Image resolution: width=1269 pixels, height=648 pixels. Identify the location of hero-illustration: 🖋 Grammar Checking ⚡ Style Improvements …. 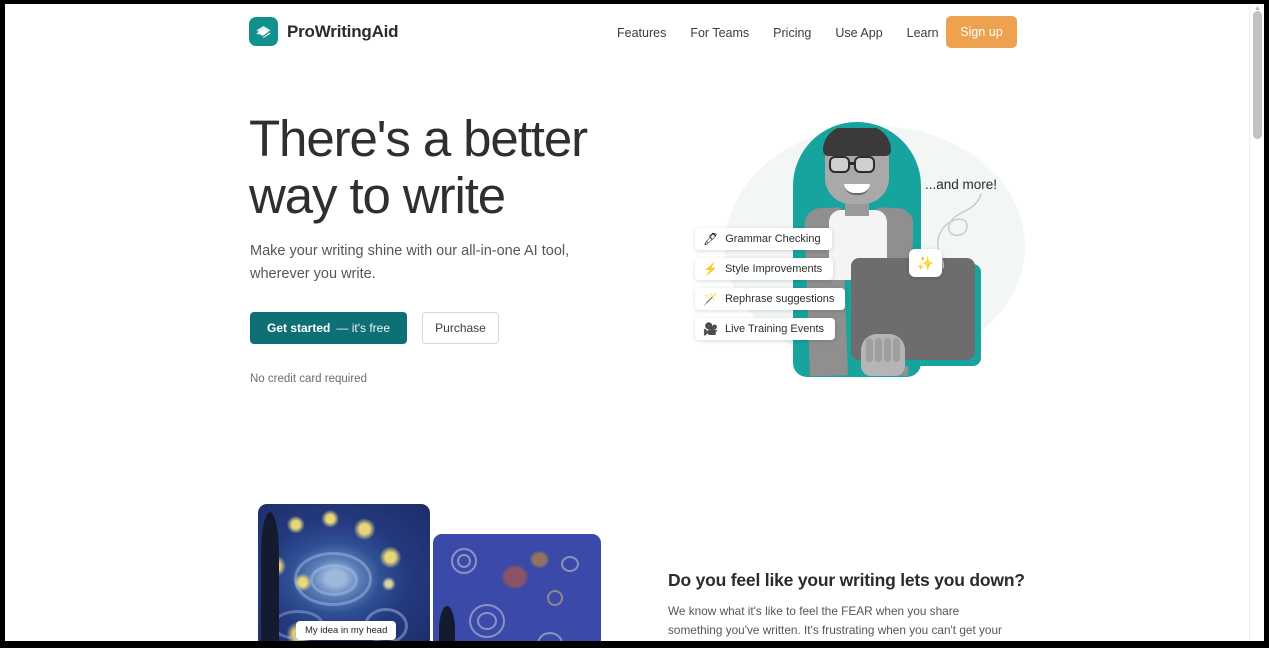
(850, 249).